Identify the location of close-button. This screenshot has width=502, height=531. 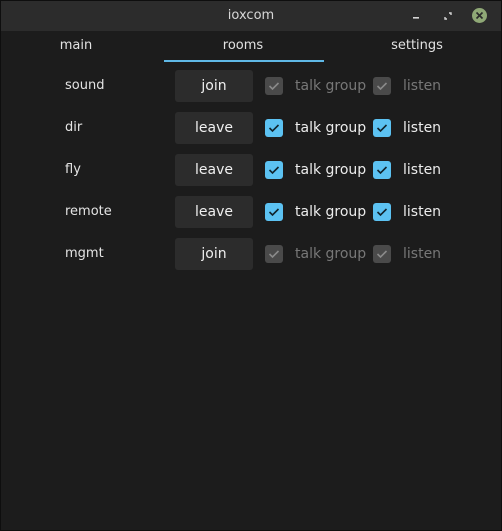
(479, 15).